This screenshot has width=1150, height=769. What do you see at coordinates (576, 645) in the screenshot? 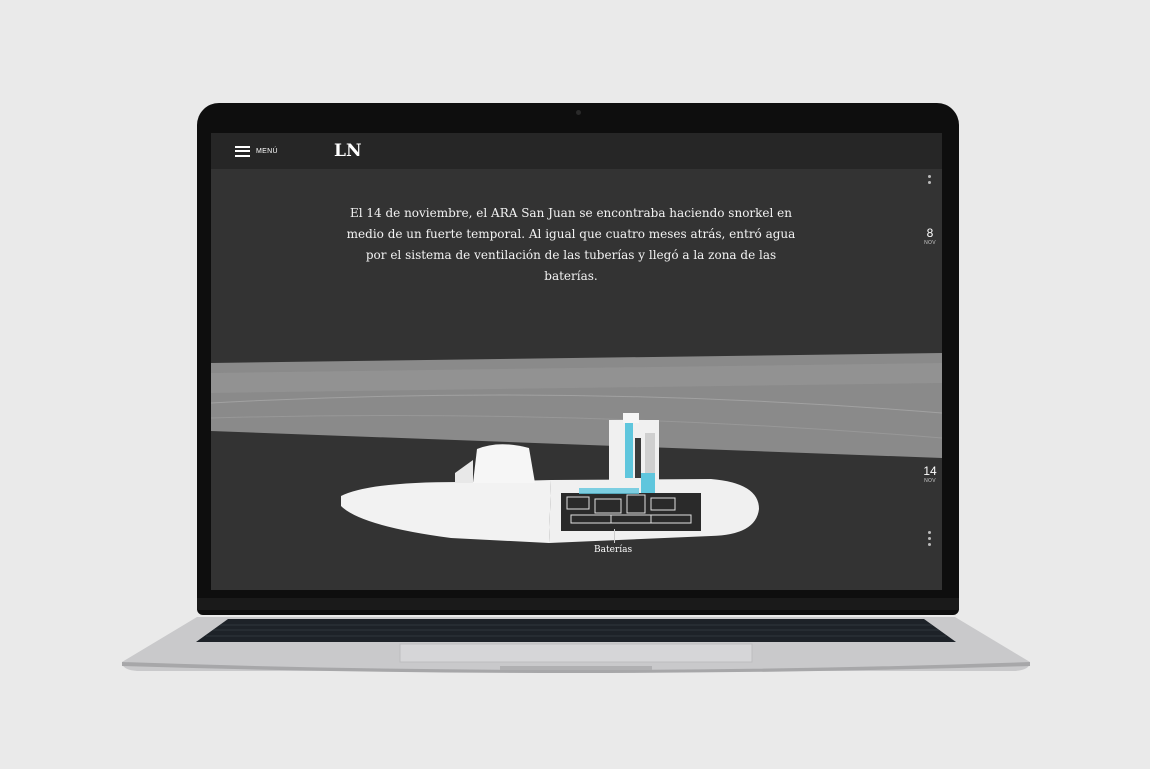
I see `laptop-keyboard-base` at bounding box center [576, 645].